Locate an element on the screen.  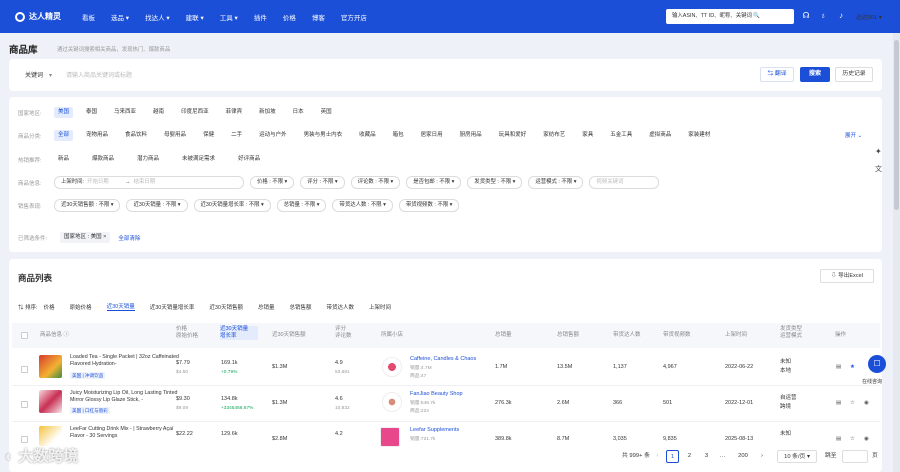
sort-option: 上架时间 is located at coordinates (380, 307).